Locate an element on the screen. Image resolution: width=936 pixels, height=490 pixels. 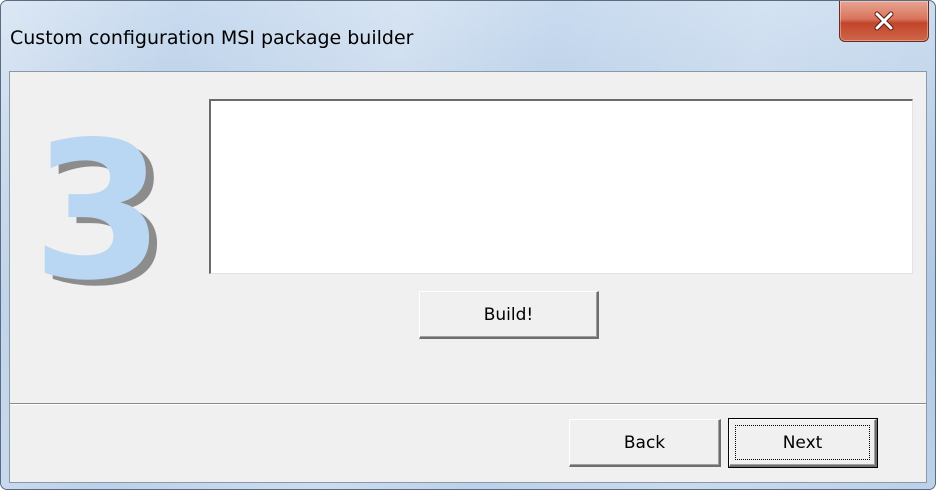
build-button: Build! is located at coordinates (509, 315).